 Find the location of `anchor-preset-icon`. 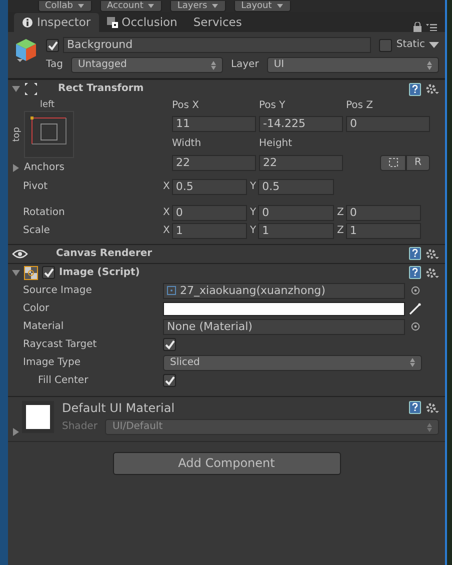

anchor-preset-icon is located at coordinates (49, 134).